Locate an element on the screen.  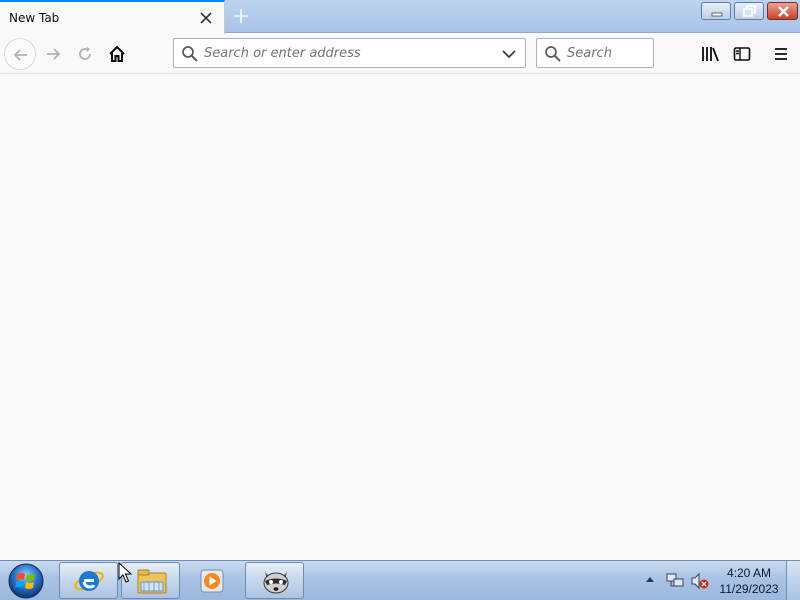
tab-new-tab: New Tab is located at coordinates (112, 17).